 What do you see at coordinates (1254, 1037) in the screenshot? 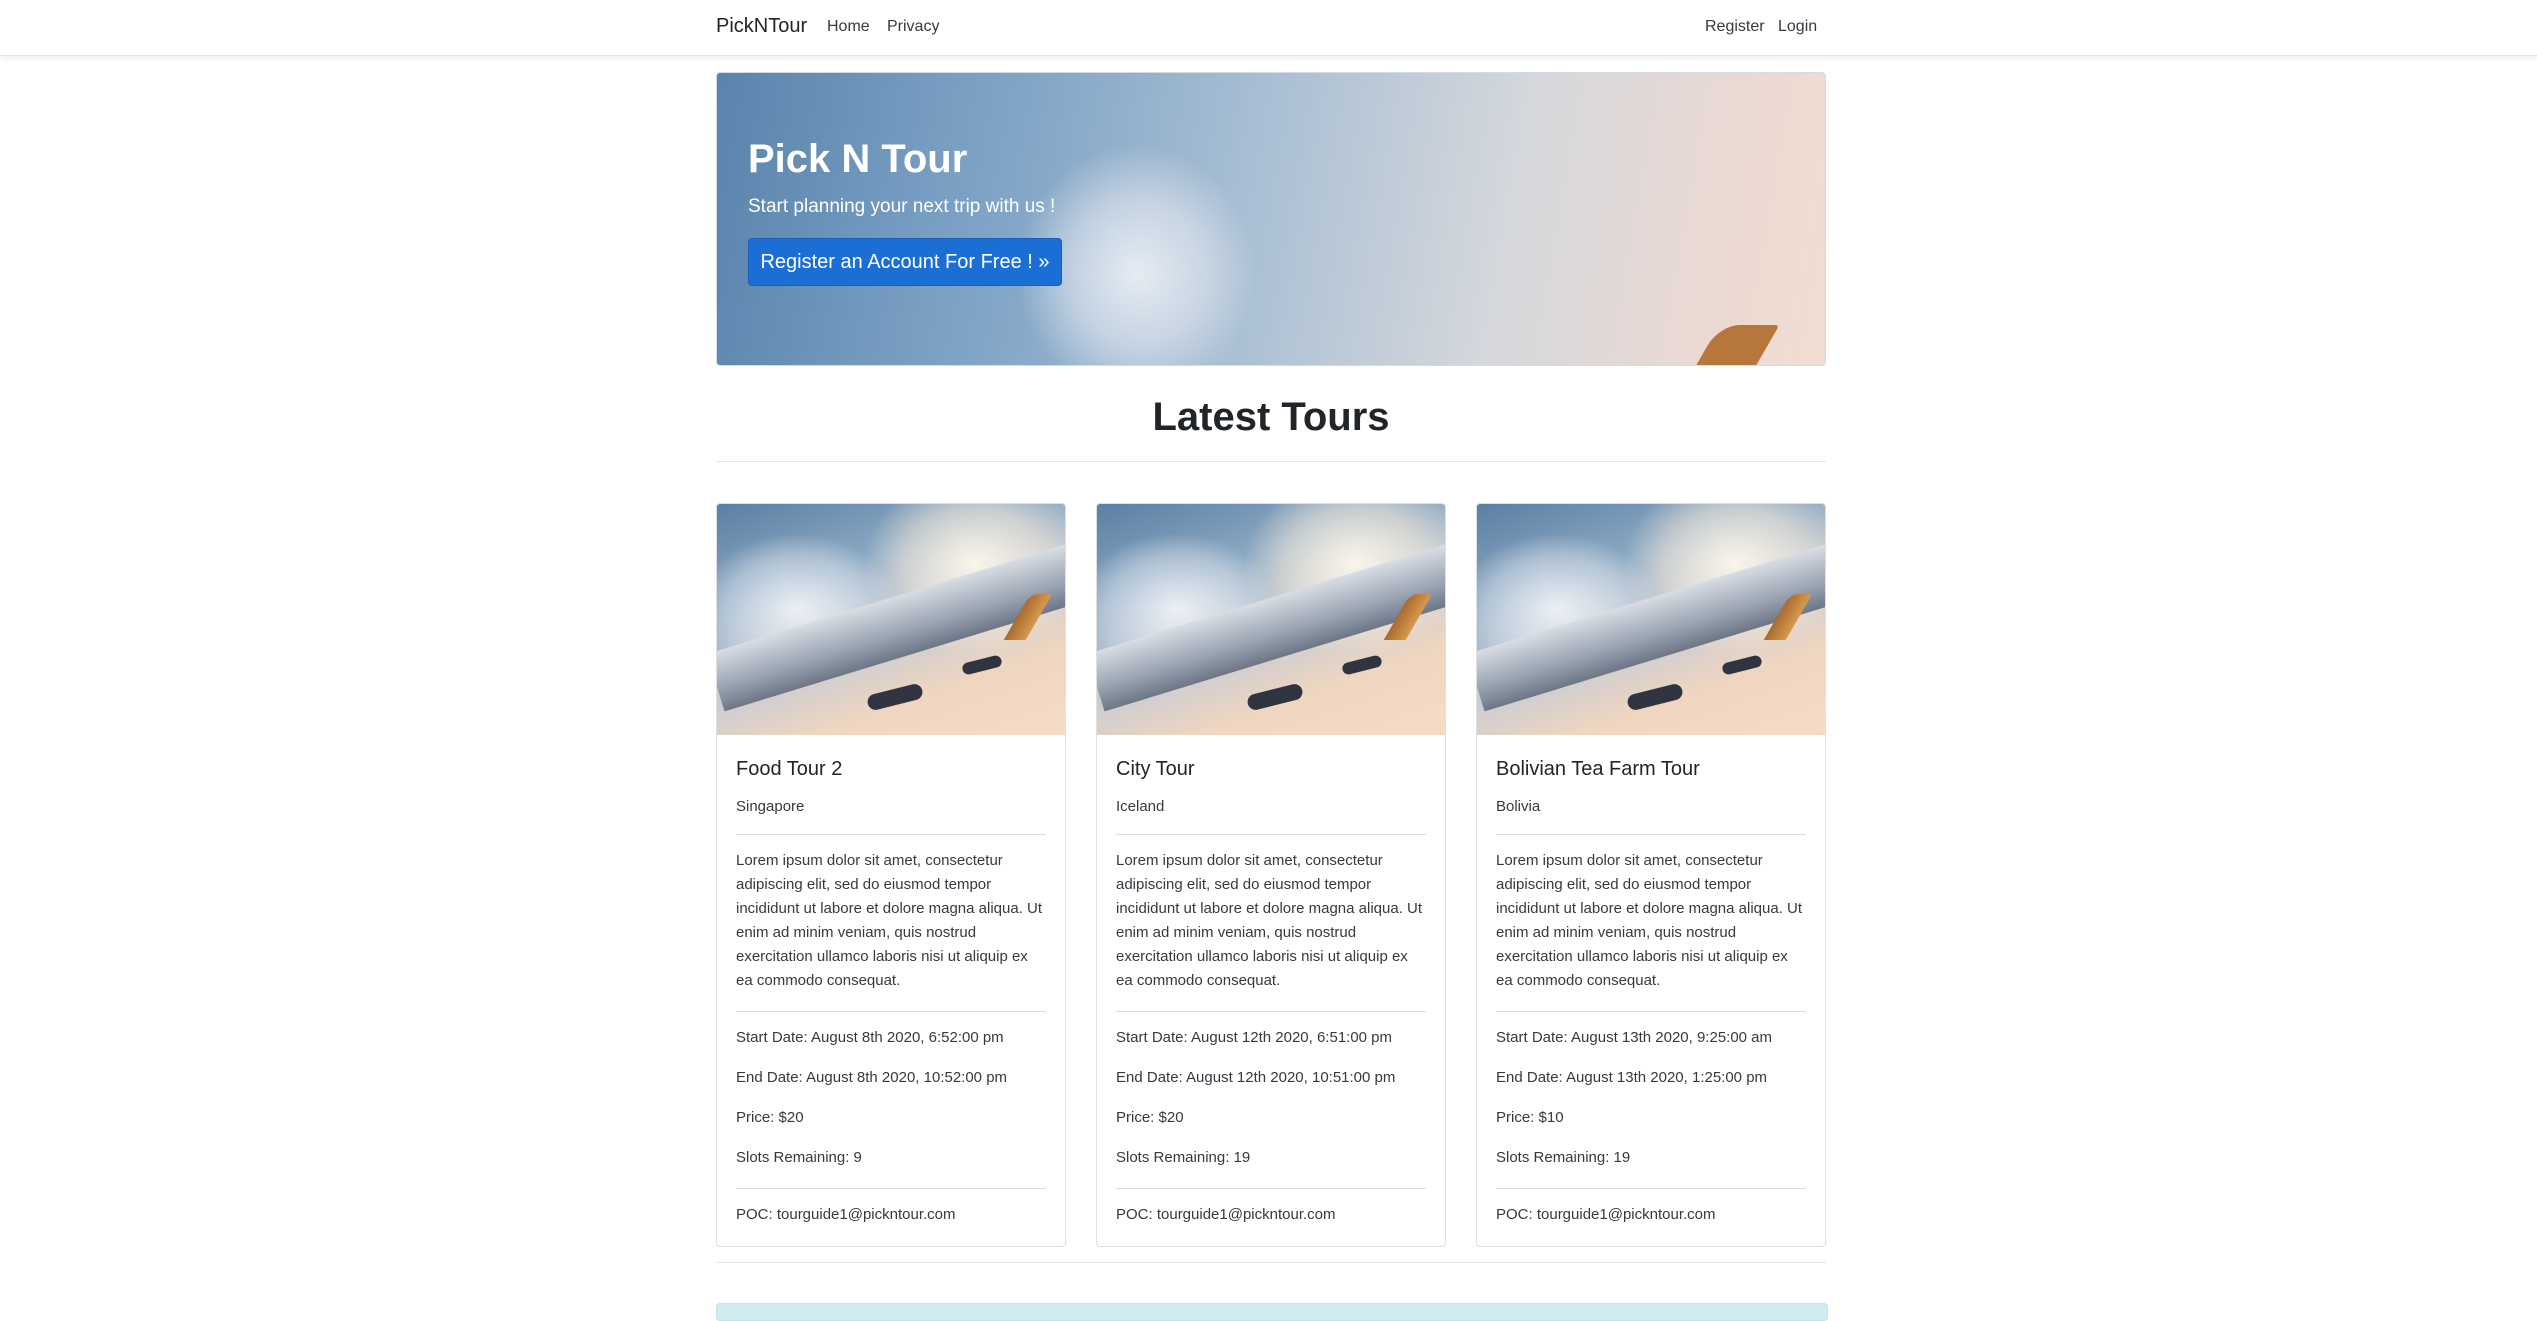
I see `tour-start-date: Start Date: August 12th 2020, 6:51:00 pm` at bounding box center [1254, 1037].